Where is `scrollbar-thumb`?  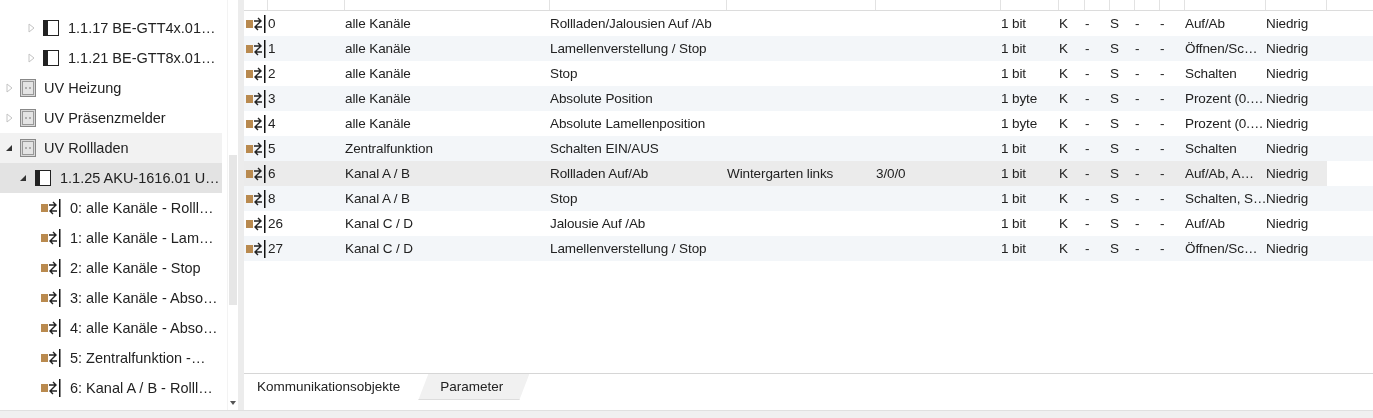 scrollbar-thumb is located at coordinates (233, 230).